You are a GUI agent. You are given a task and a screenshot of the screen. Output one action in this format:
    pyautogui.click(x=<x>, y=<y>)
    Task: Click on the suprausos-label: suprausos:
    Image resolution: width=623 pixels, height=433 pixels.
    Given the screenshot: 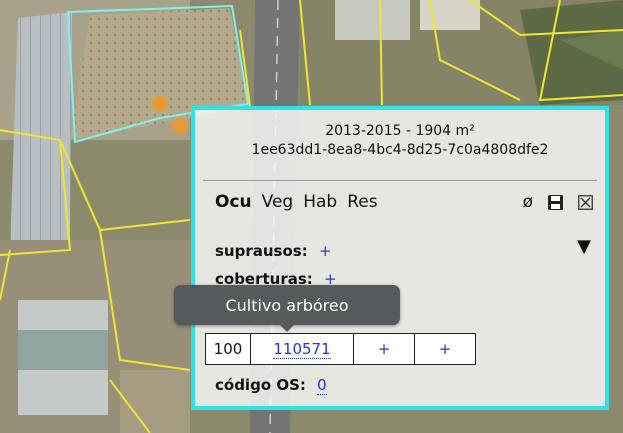 What is the action you would take?
    pyautogui.click(x=261, y=251)
    